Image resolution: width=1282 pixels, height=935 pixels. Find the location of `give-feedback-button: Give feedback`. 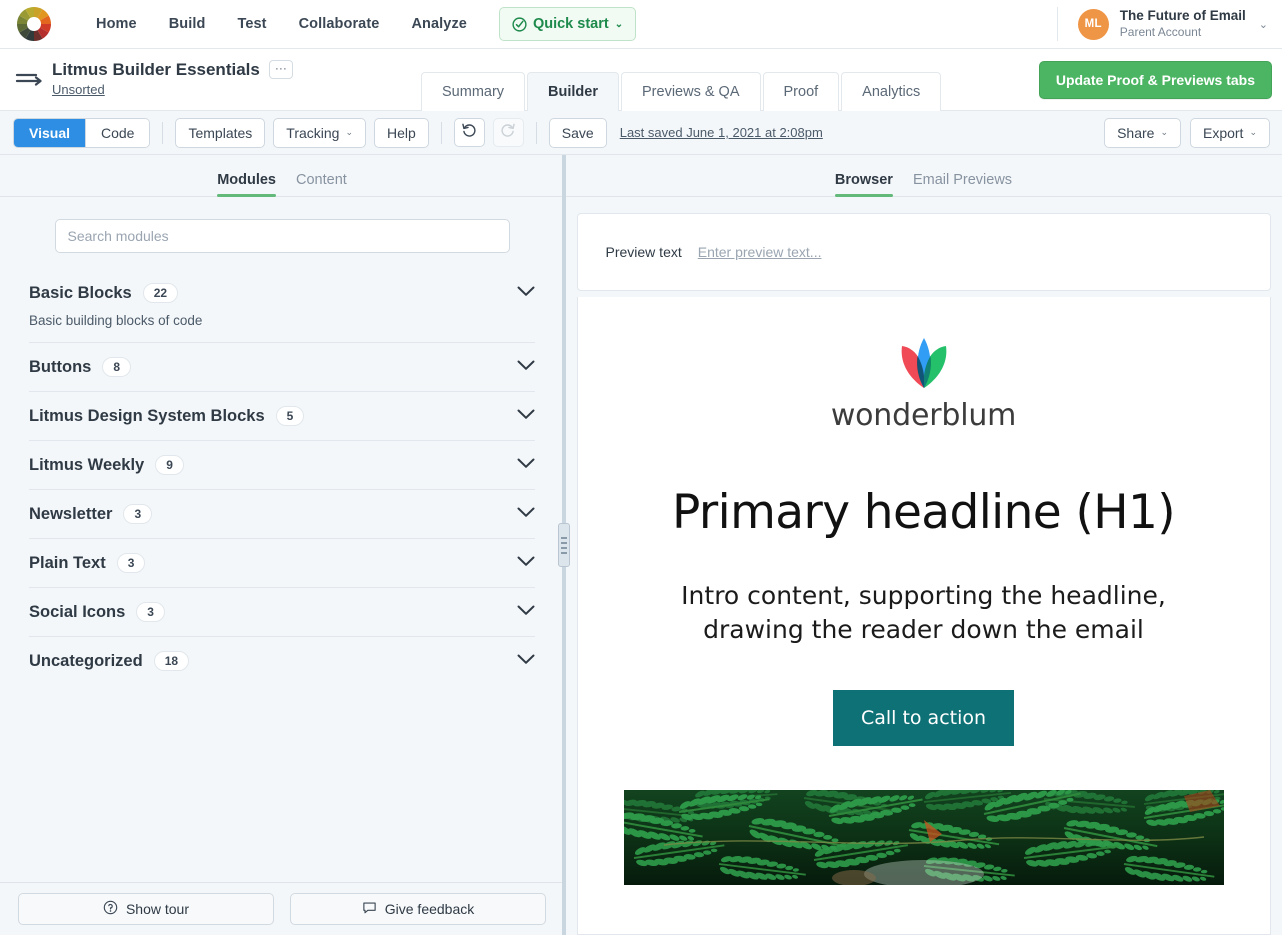

give-feedback-button: Give feedback is located at coordinates (418, 909).